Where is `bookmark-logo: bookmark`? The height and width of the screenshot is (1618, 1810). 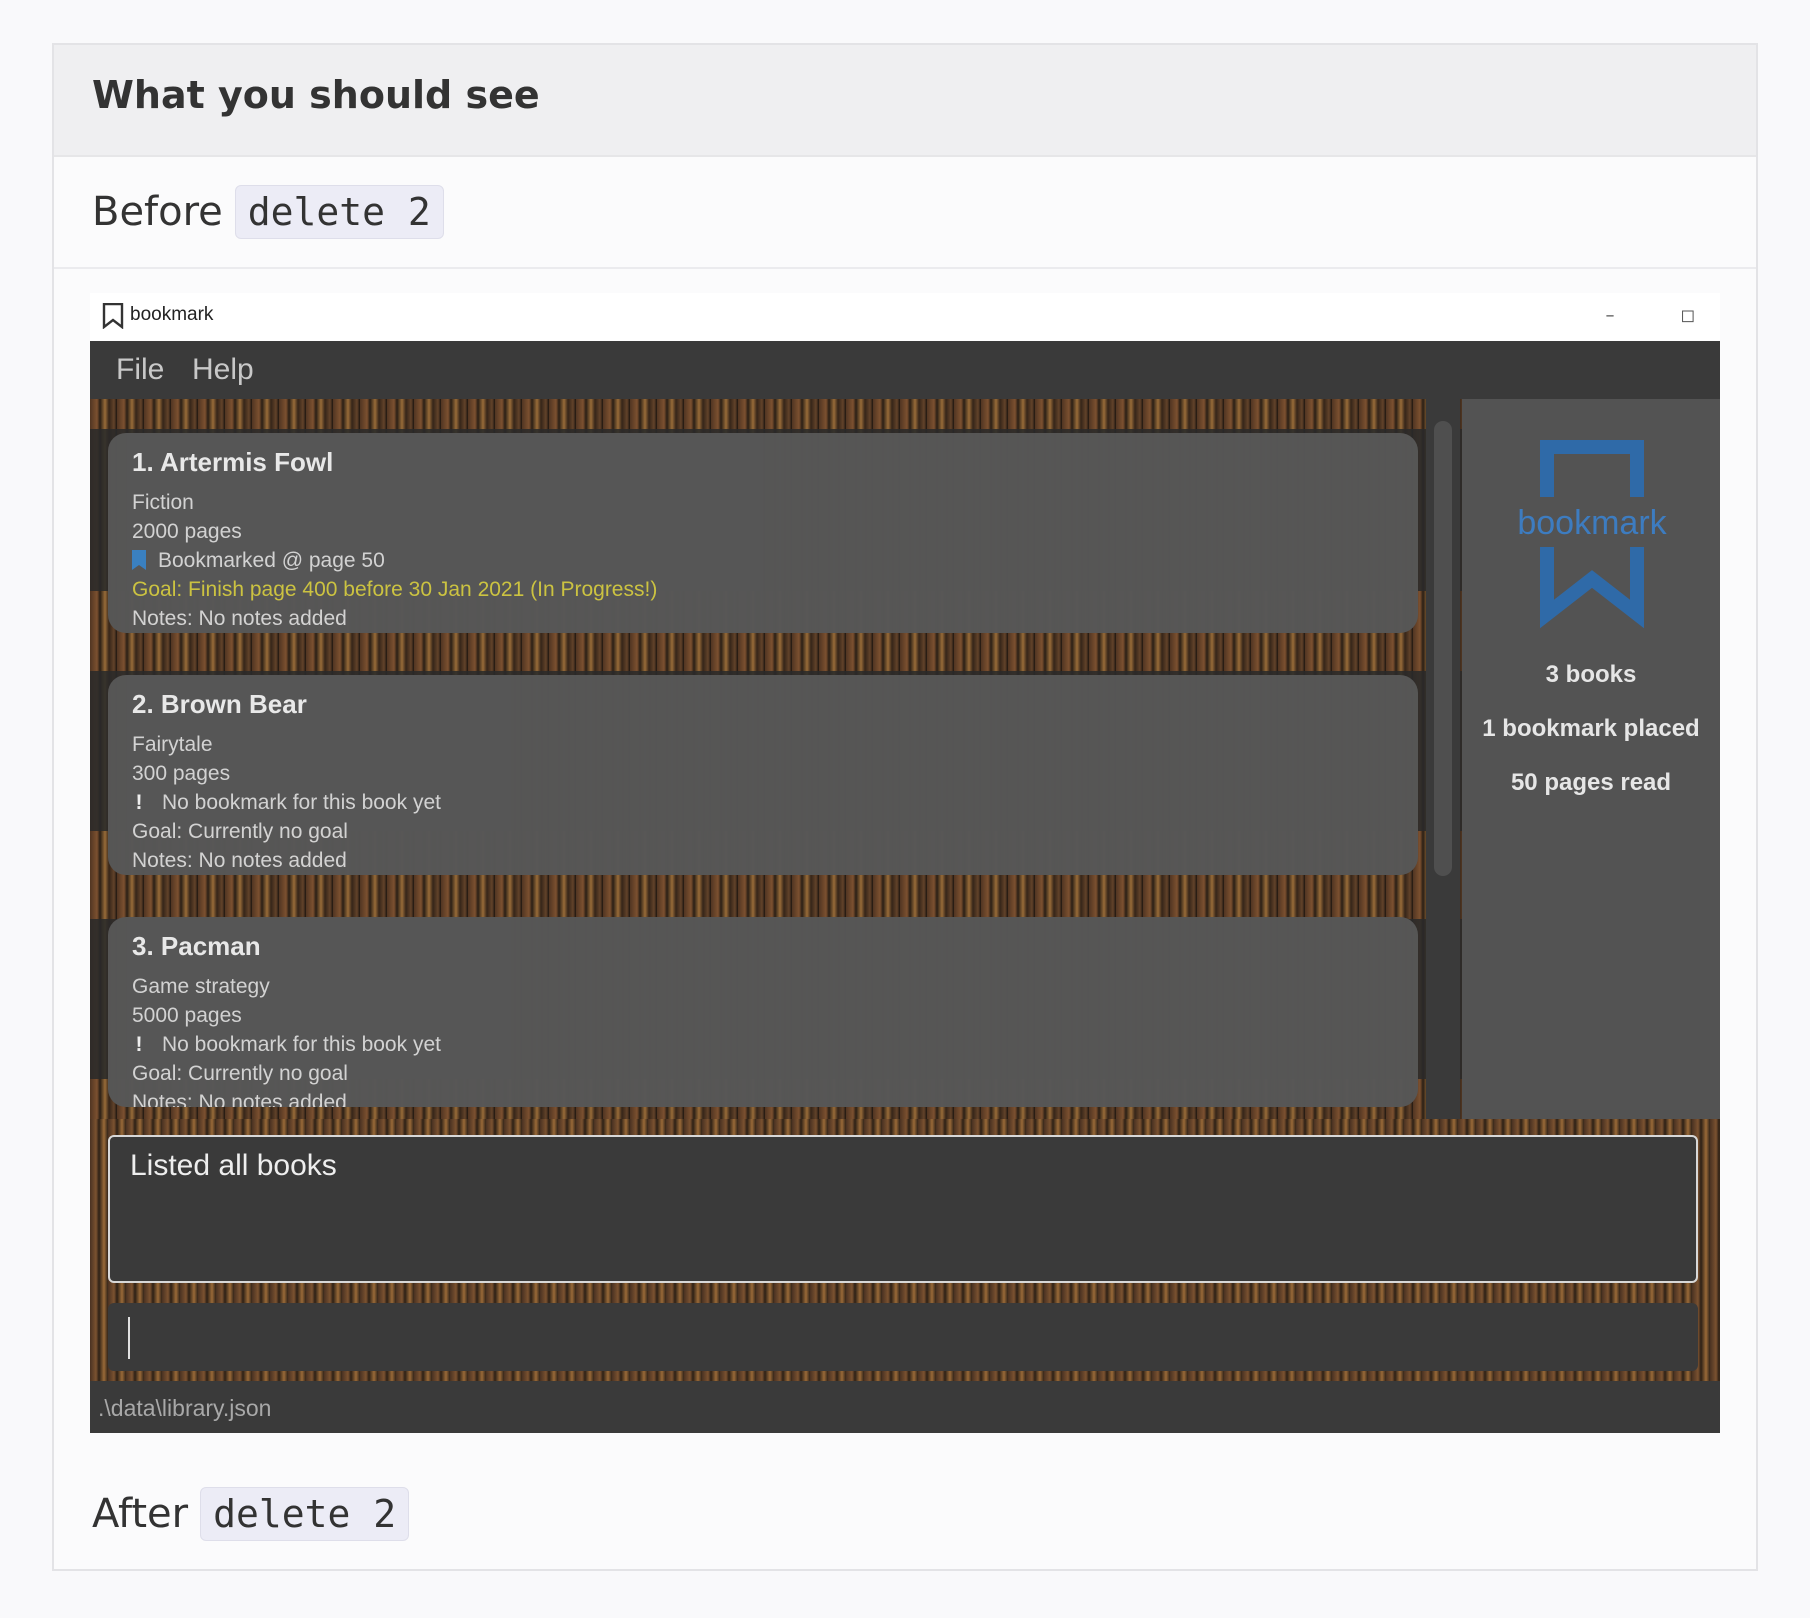 bookmark-logo: bookmark is located at coordinates (1592, 534).